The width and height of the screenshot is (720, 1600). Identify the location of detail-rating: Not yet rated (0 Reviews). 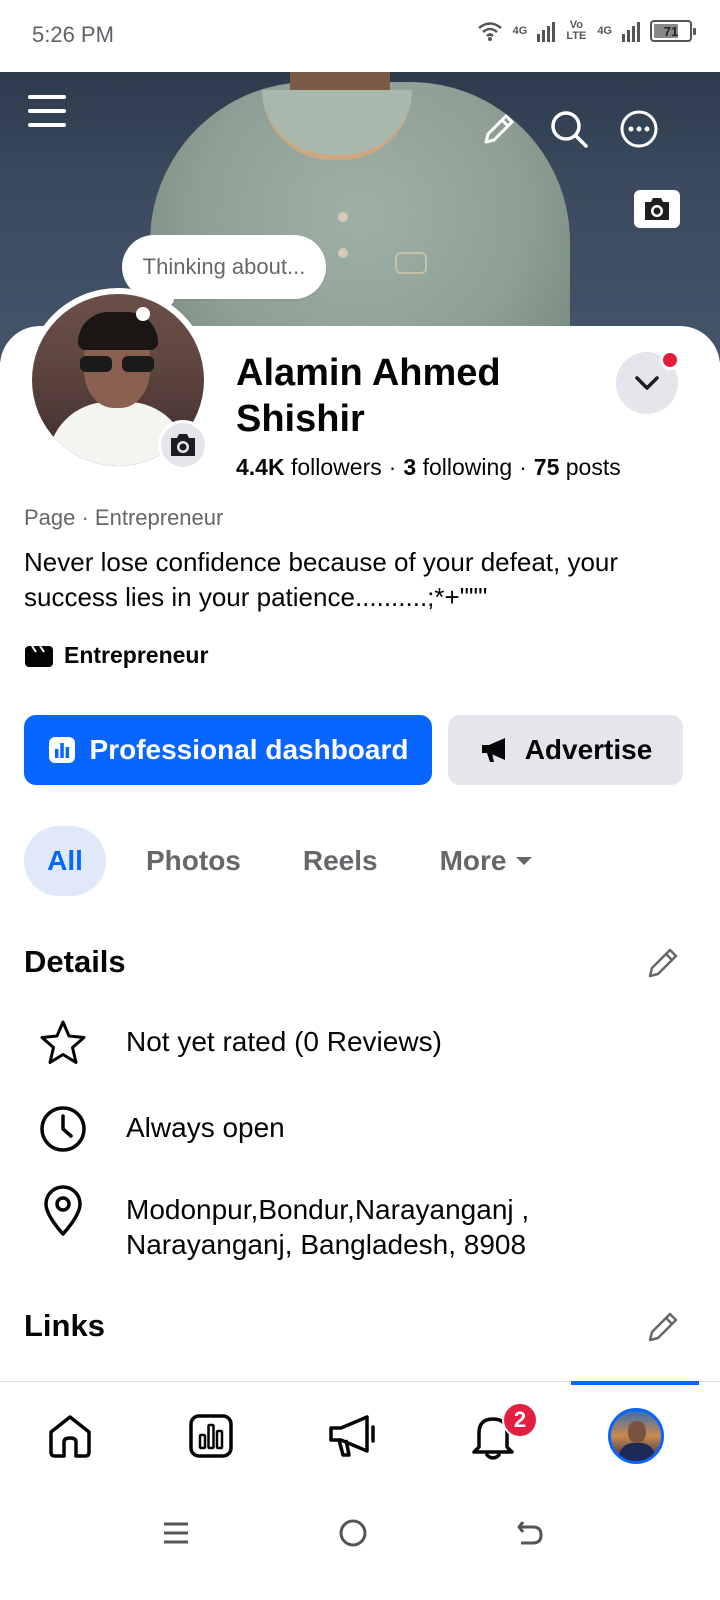
(240, 1043).